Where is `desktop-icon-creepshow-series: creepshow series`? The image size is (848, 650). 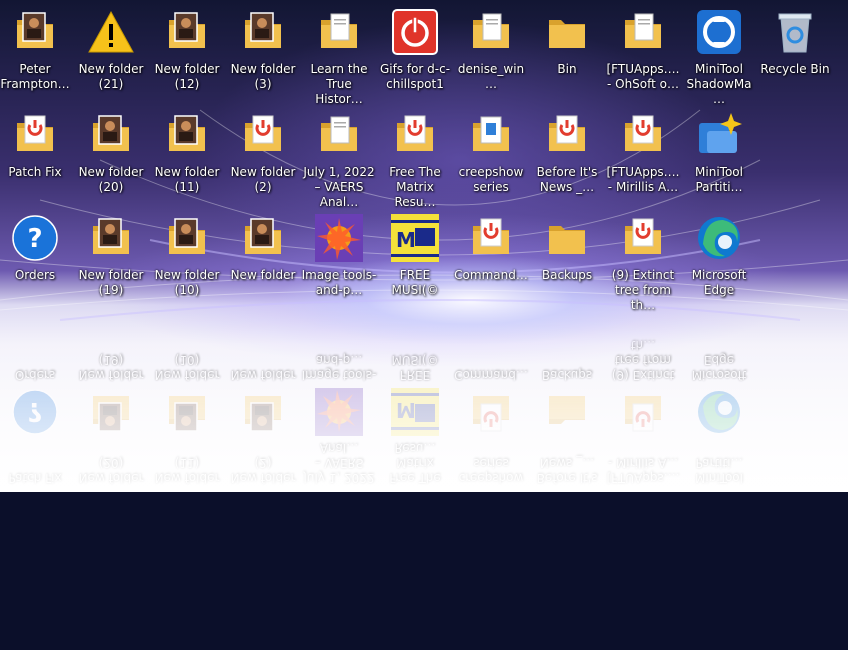
desktop-icon-creepshow-series: creepshow series is located at coordinates (491, 155).